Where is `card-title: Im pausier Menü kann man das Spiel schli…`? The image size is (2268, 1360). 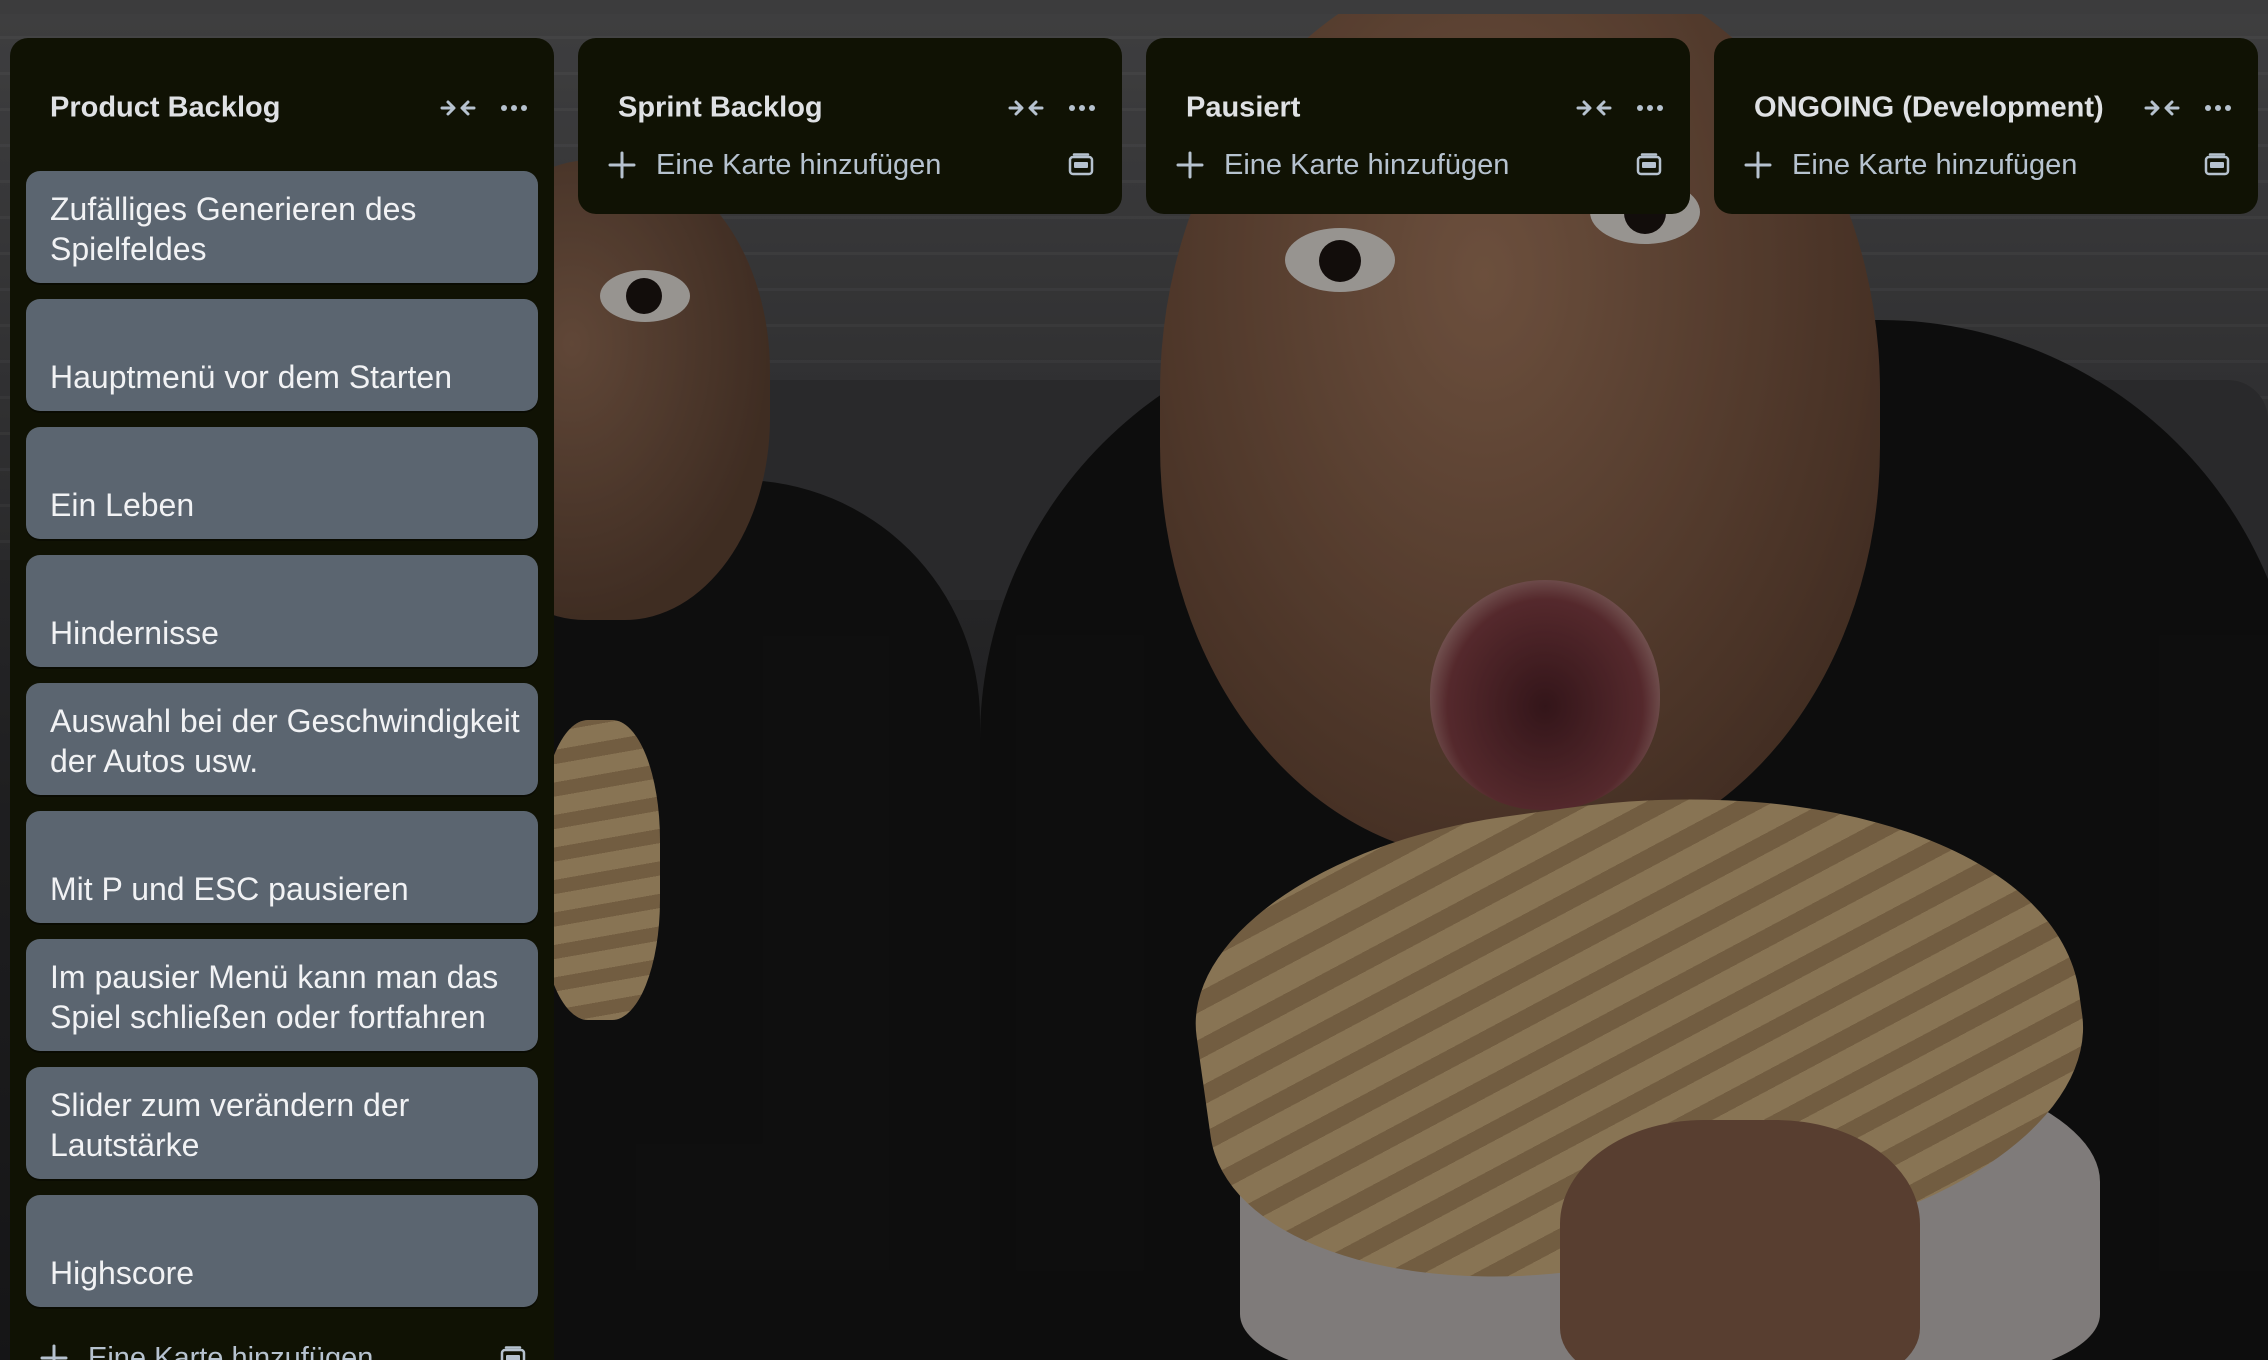
card-title: Im pausier Menü kann man das Spiel schli… is located at coordinates (274, 997).